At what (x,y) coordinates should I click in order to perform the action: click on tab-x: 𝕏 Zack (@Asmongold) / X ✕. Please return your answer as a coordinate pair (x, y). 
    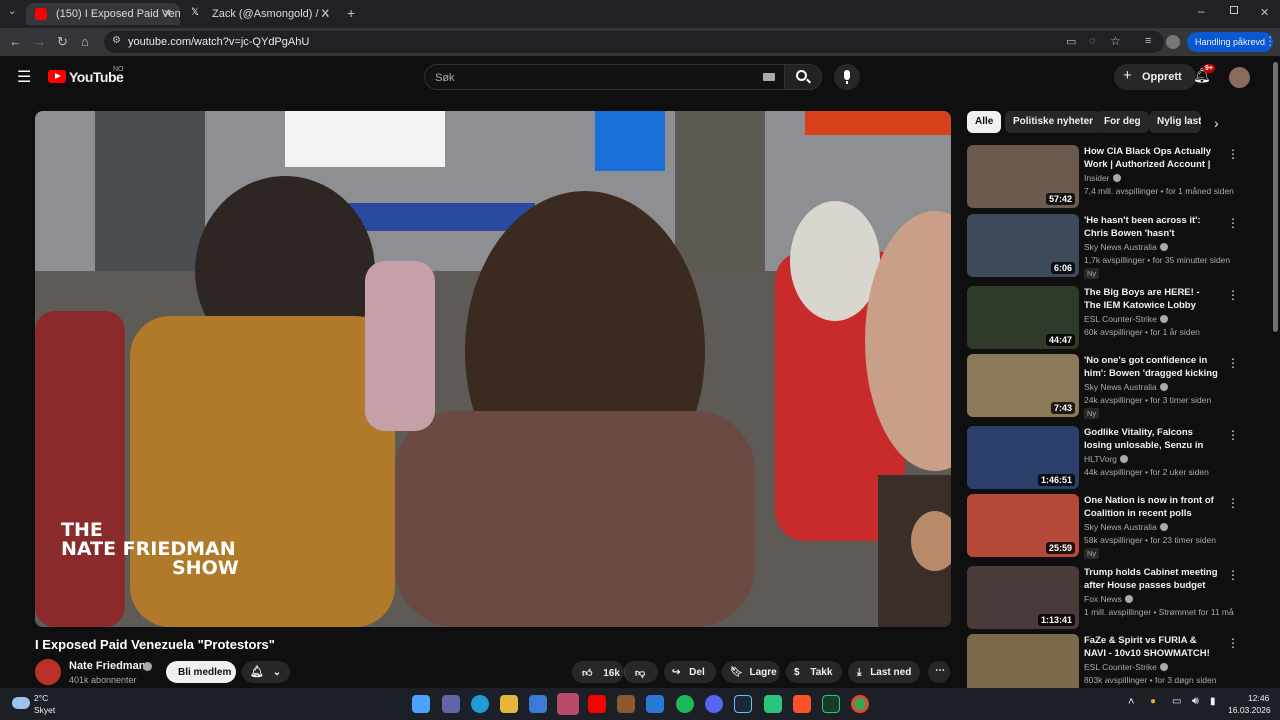
    Looking at the image, I should click on (260, 14).